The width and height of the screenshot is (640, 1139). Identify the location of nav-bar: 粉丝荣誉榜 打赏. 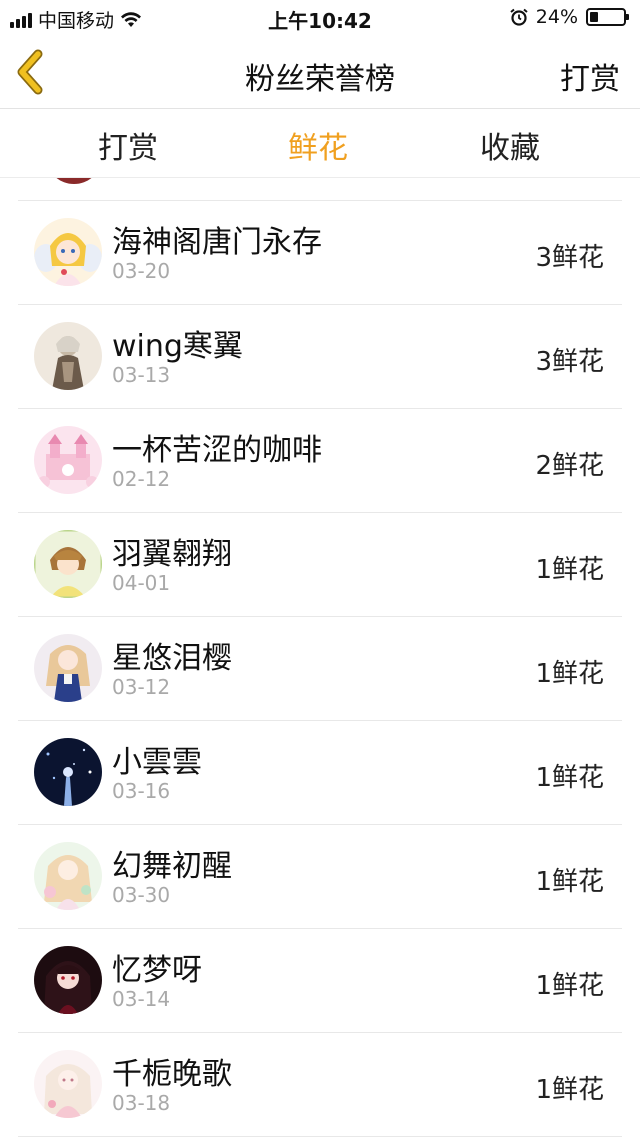
(320, 72).